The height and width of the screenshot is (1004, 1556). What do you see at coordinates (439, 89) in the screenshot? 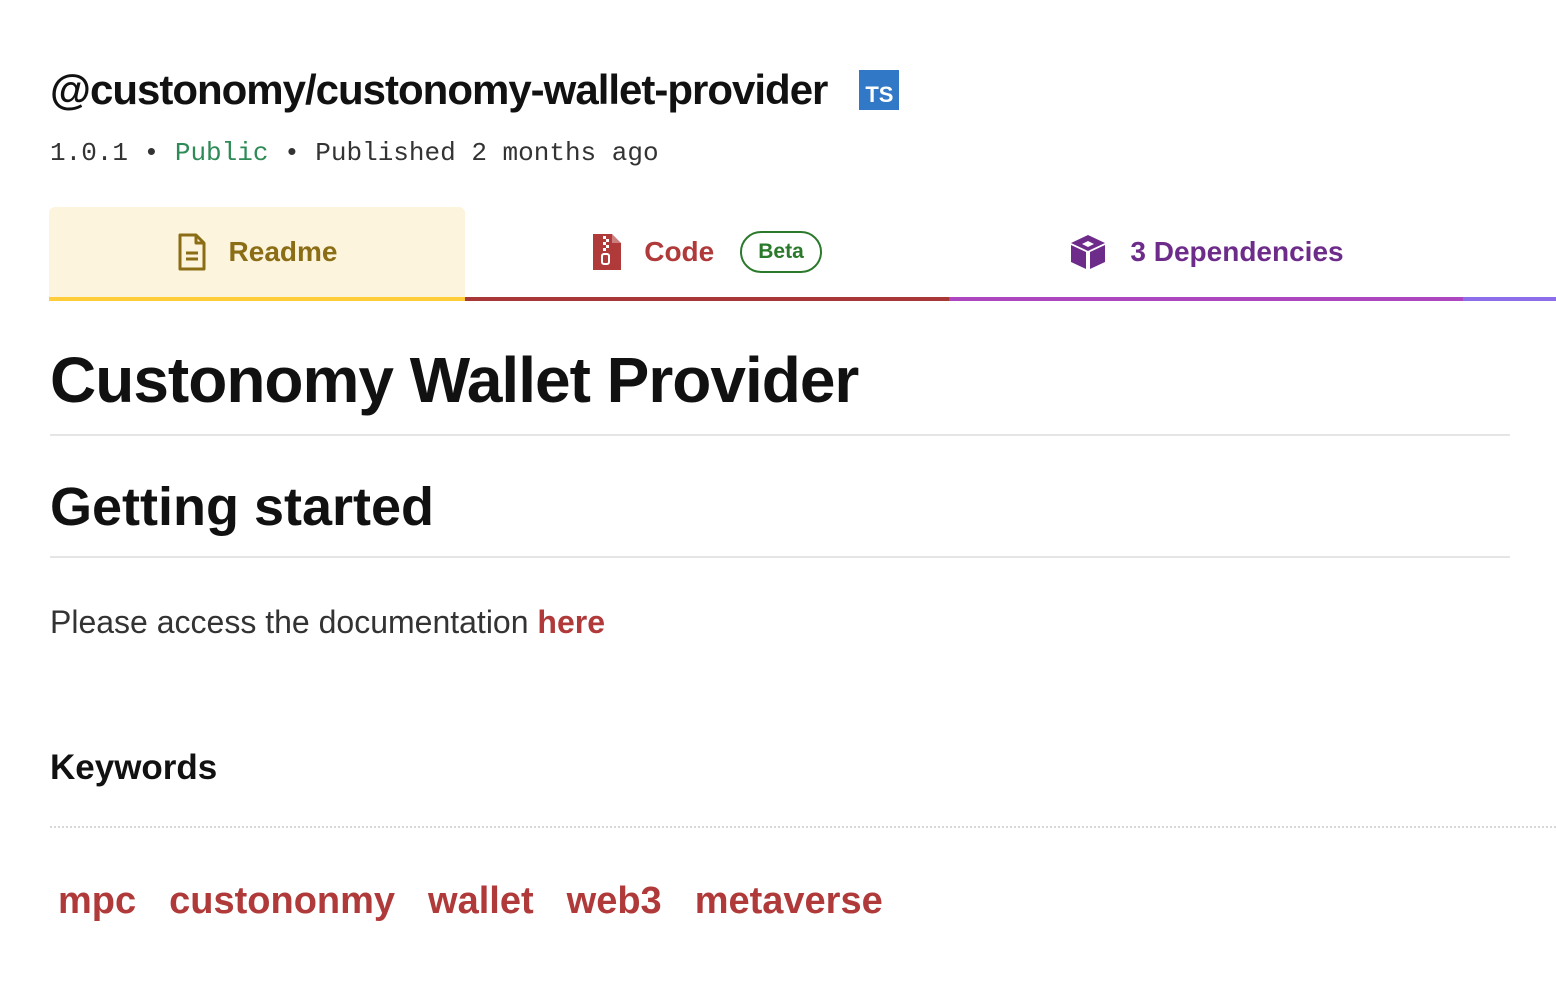
I see `package-name: @custonomy/custonomy-wallet-provider` at bounding box center [439, 89].